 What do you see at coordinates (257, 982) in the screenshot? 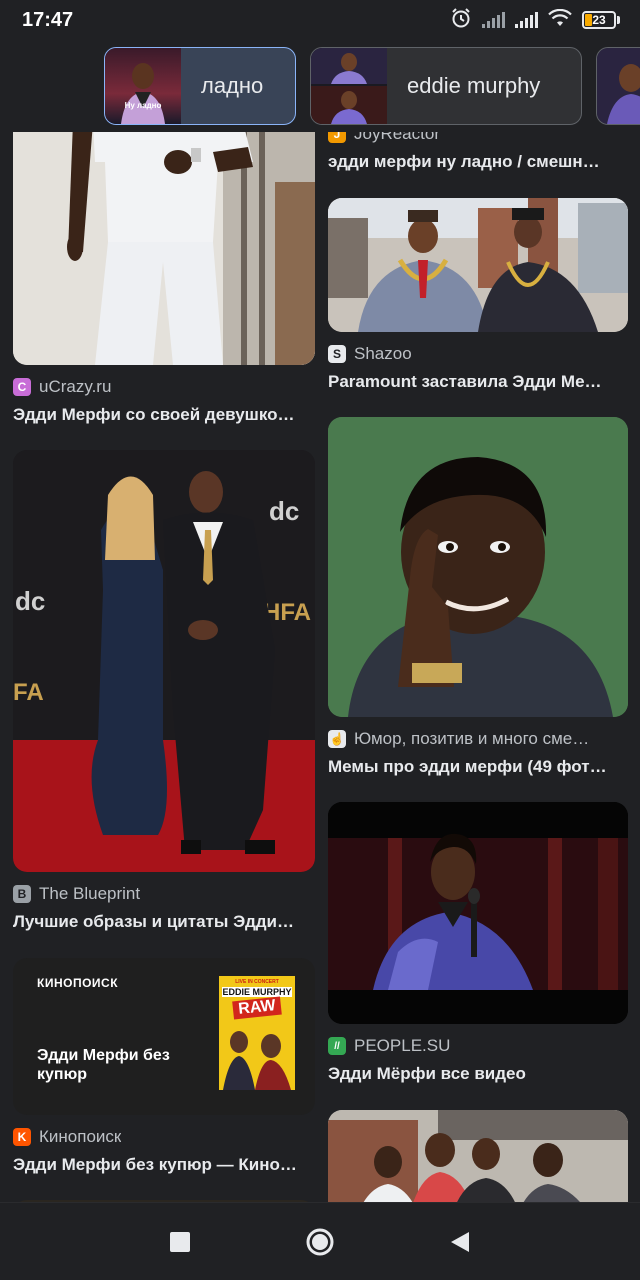
I see `poster-tagline: LIVE IN CONCERT` at bounding box center [257, 982].